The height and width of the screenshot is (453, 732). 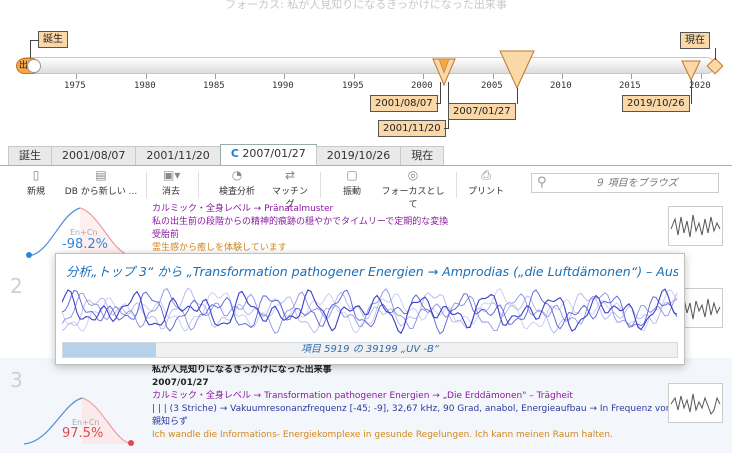 I want to click on tab-label: 2007/01/27, so click(x=274, y=153).